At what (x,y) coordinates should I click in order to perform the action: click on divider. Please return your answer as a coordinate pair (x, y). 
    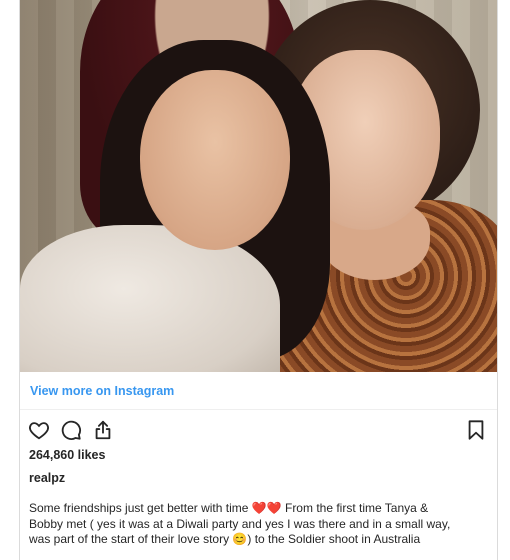
    Looking at the image, I should click on (258, 409).